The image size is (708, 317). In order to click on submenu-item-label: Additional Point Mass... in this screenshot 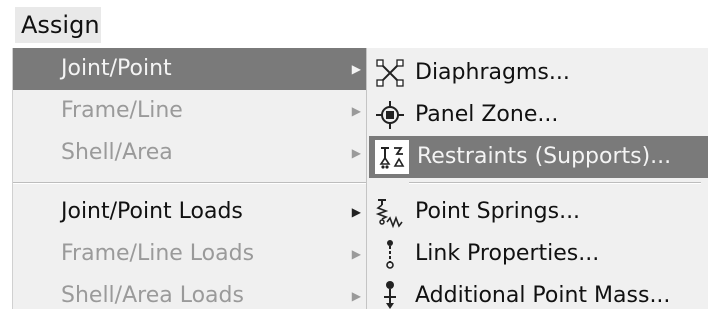, I will do `click(543, 295)`.